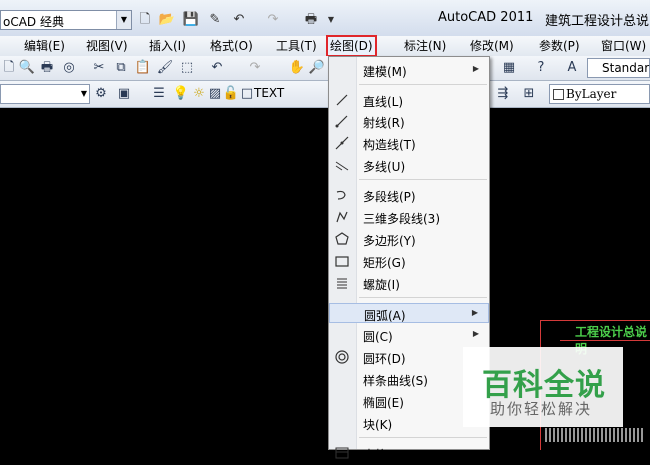 The width and height of the screenshot is (650, 465). What do you see at coordinates (351, 46) in the screenshot?
I see `menu-draw: 绘图(D)` at bounding box center [351, 46].